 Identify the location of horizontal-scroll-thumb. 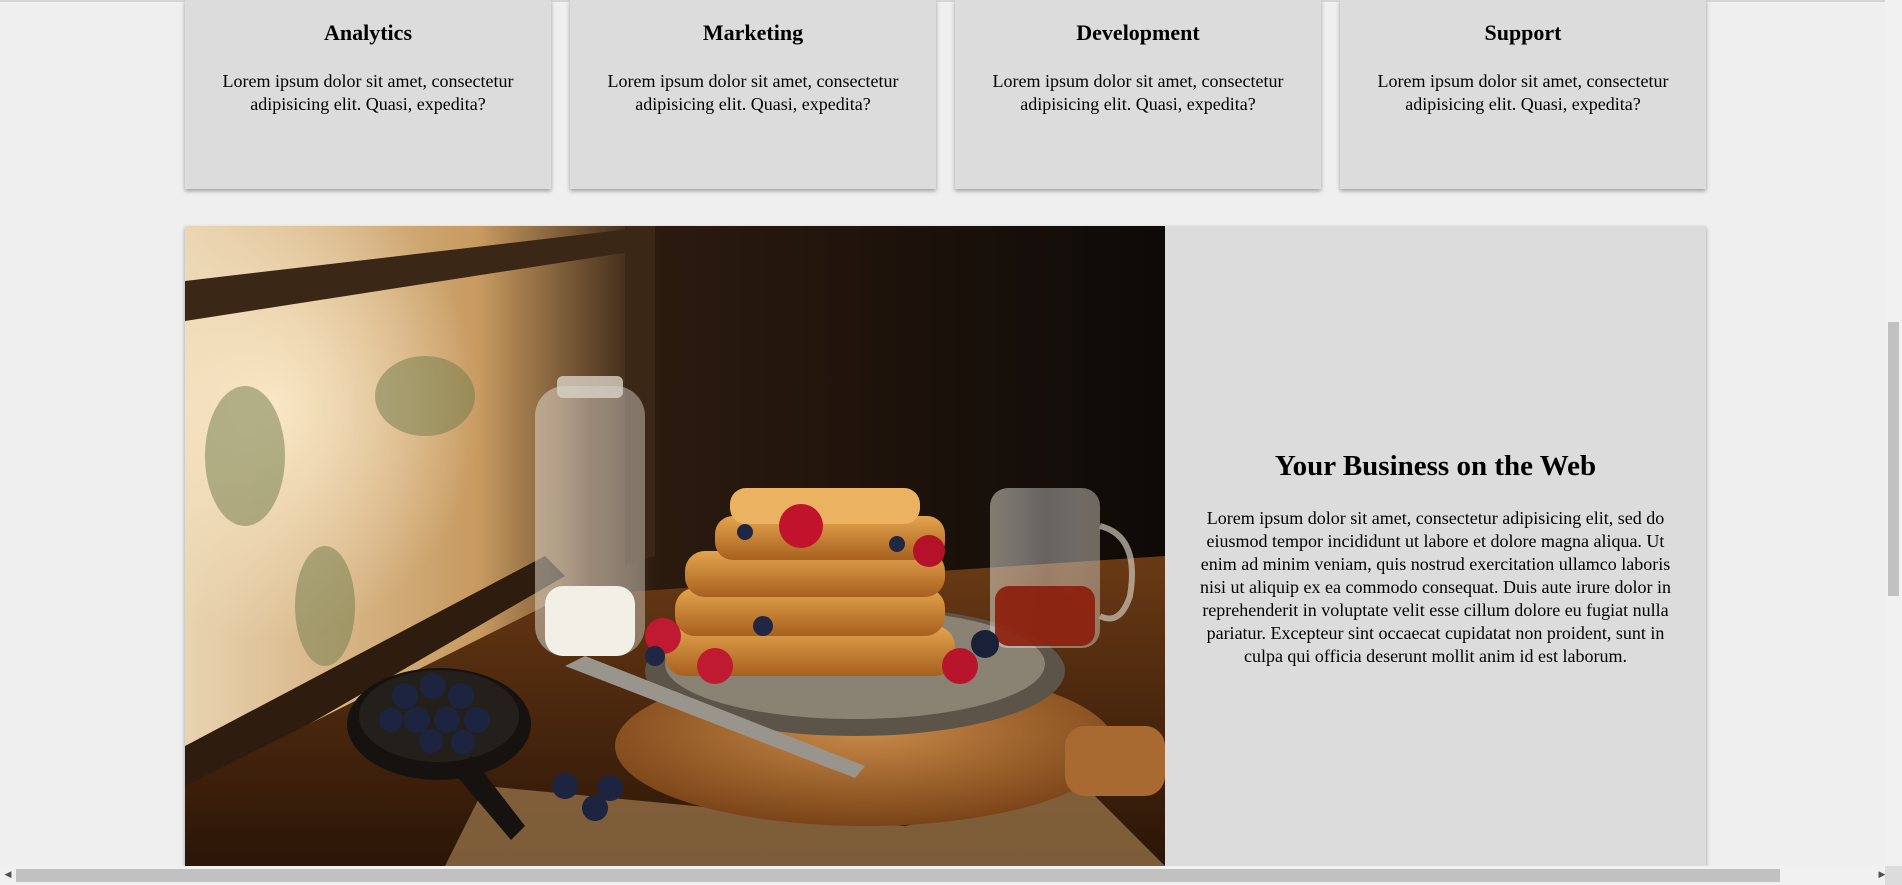
(898, 875).